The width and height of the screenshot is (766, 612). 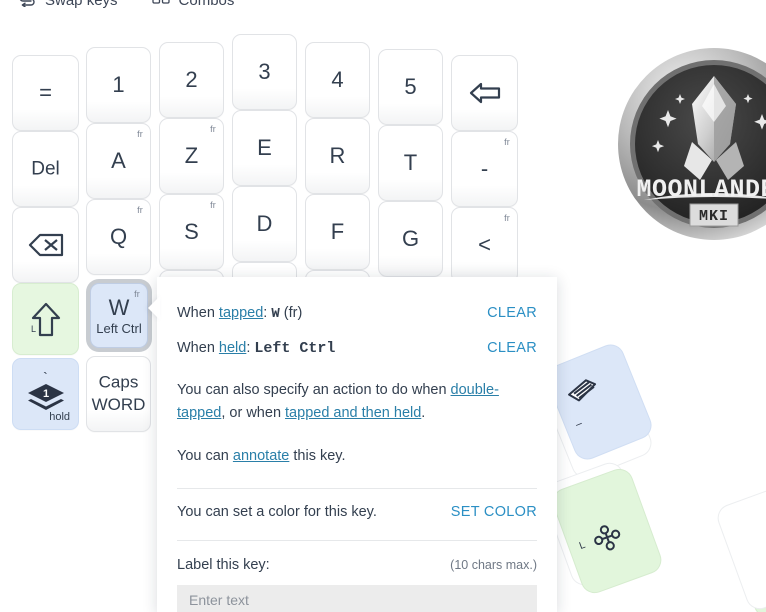 I want to click on key-d-label: D, so click(x=264, y=223).